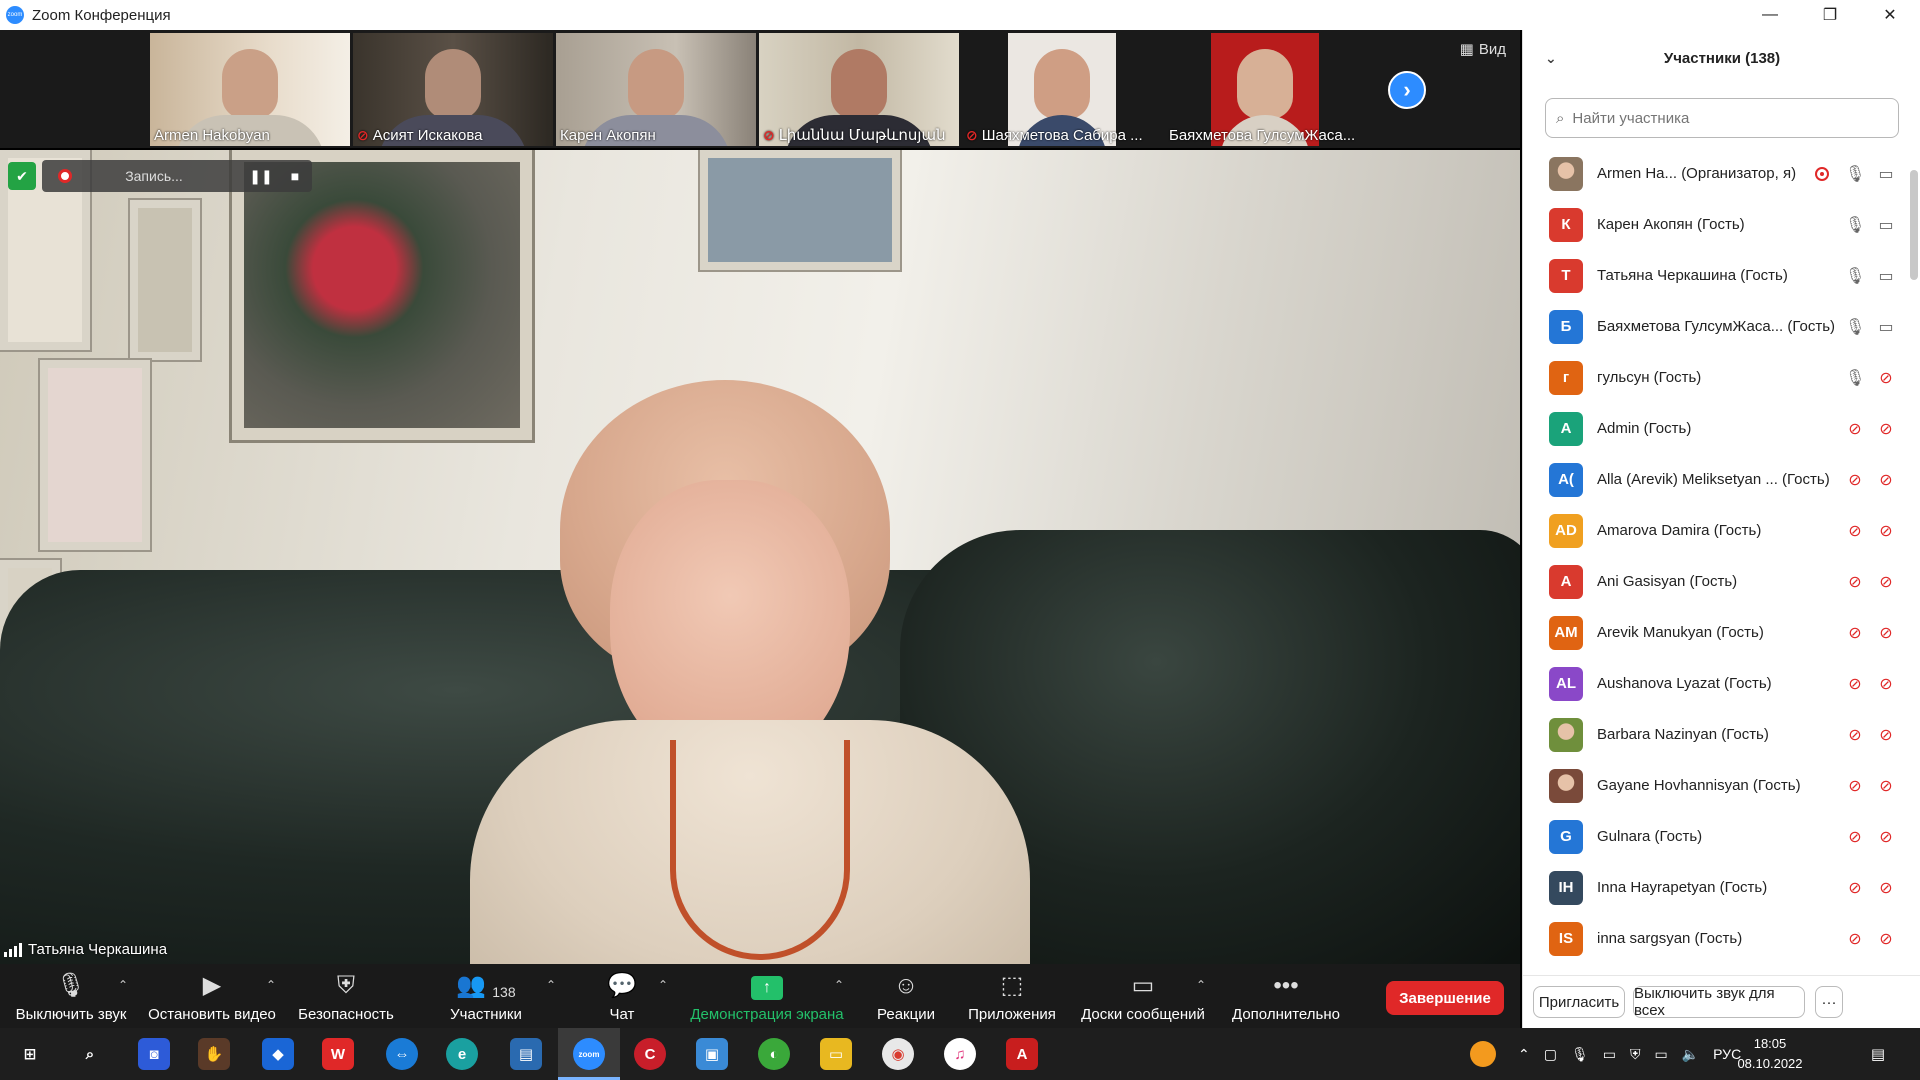 Image resolution: width=1920 pixels, height=1080 pixels. I want to click on maximize-button: ❐, so click(1830, 15).